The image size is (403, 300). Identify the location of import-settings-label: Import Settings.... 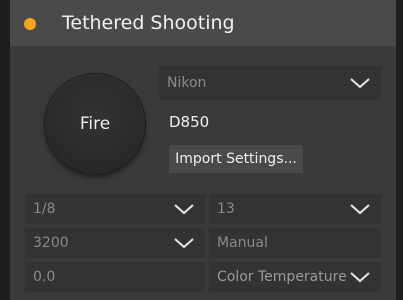
(236, 159).